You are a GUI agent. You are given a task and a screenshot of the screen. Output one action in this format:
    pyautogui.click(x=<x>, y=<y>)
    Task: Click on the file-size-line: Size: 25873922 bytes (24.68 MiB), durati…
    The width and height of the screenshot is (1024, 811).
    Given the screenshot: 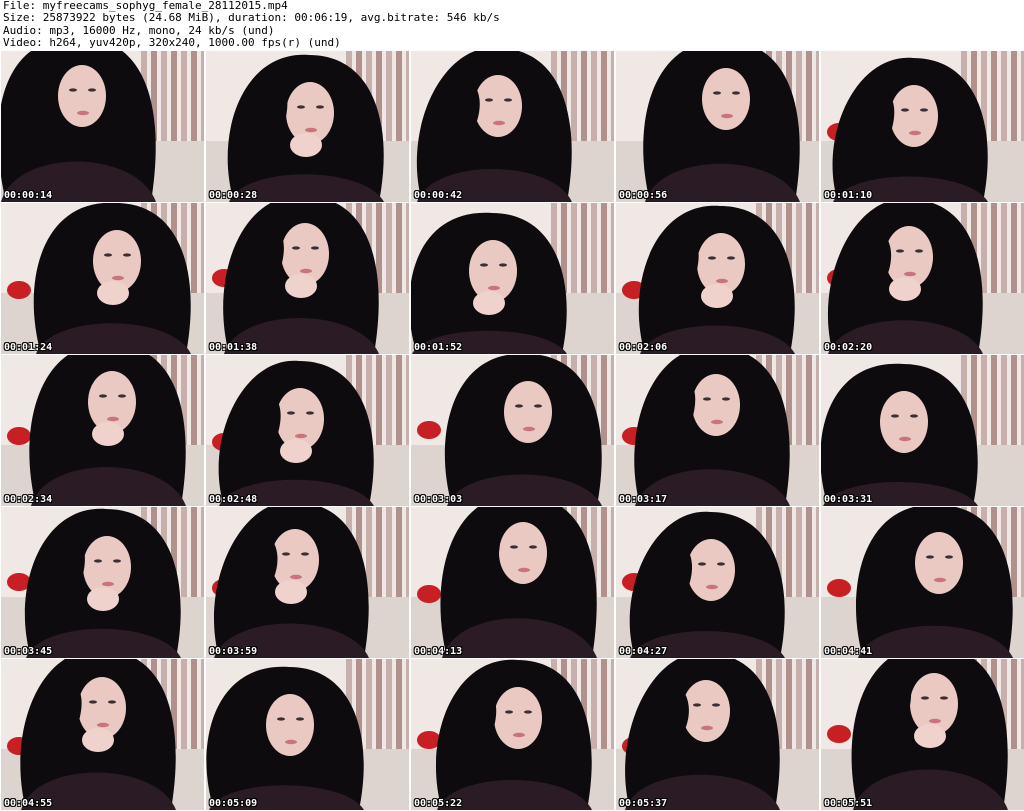 What is the action you would take?
    pyautogui.click(x=251, y=18)
    